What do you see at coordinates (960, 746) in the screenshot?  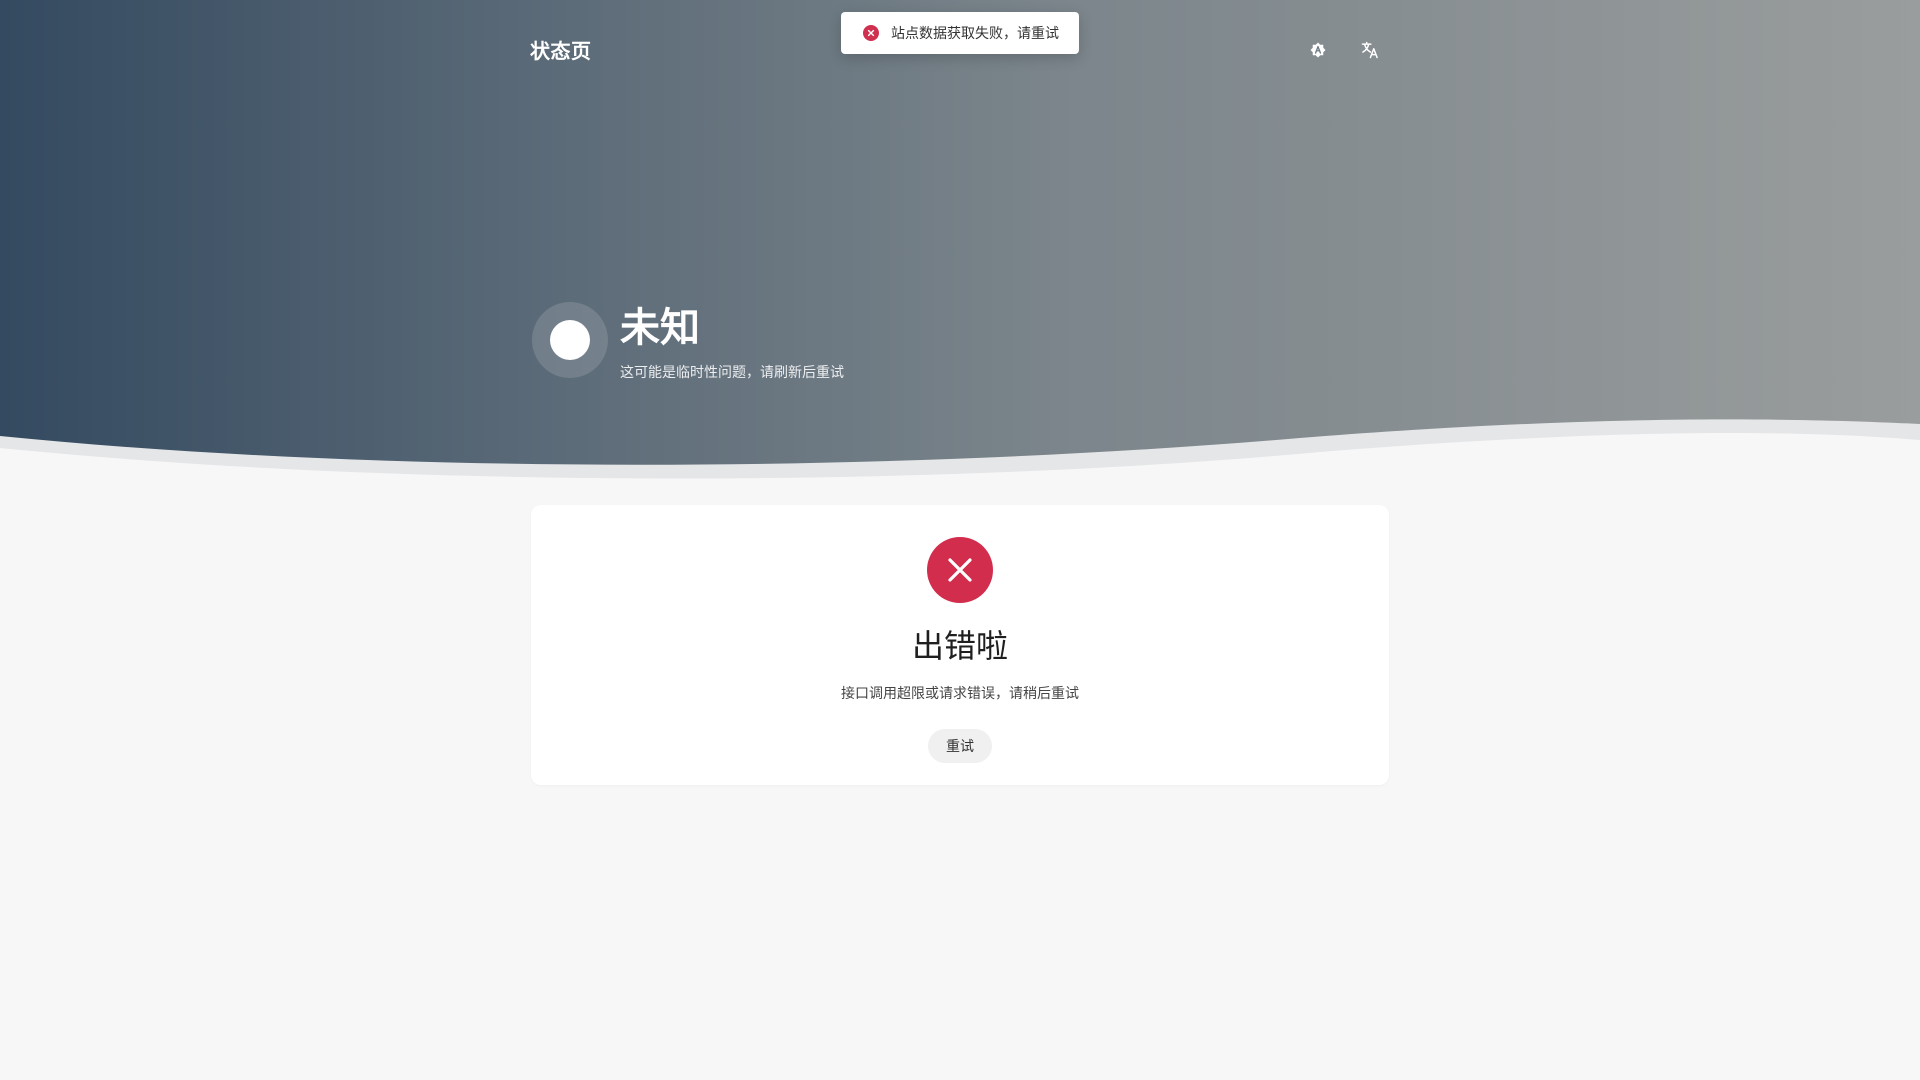 I see `retry-button: 重试` at bounding box center [960, 746].